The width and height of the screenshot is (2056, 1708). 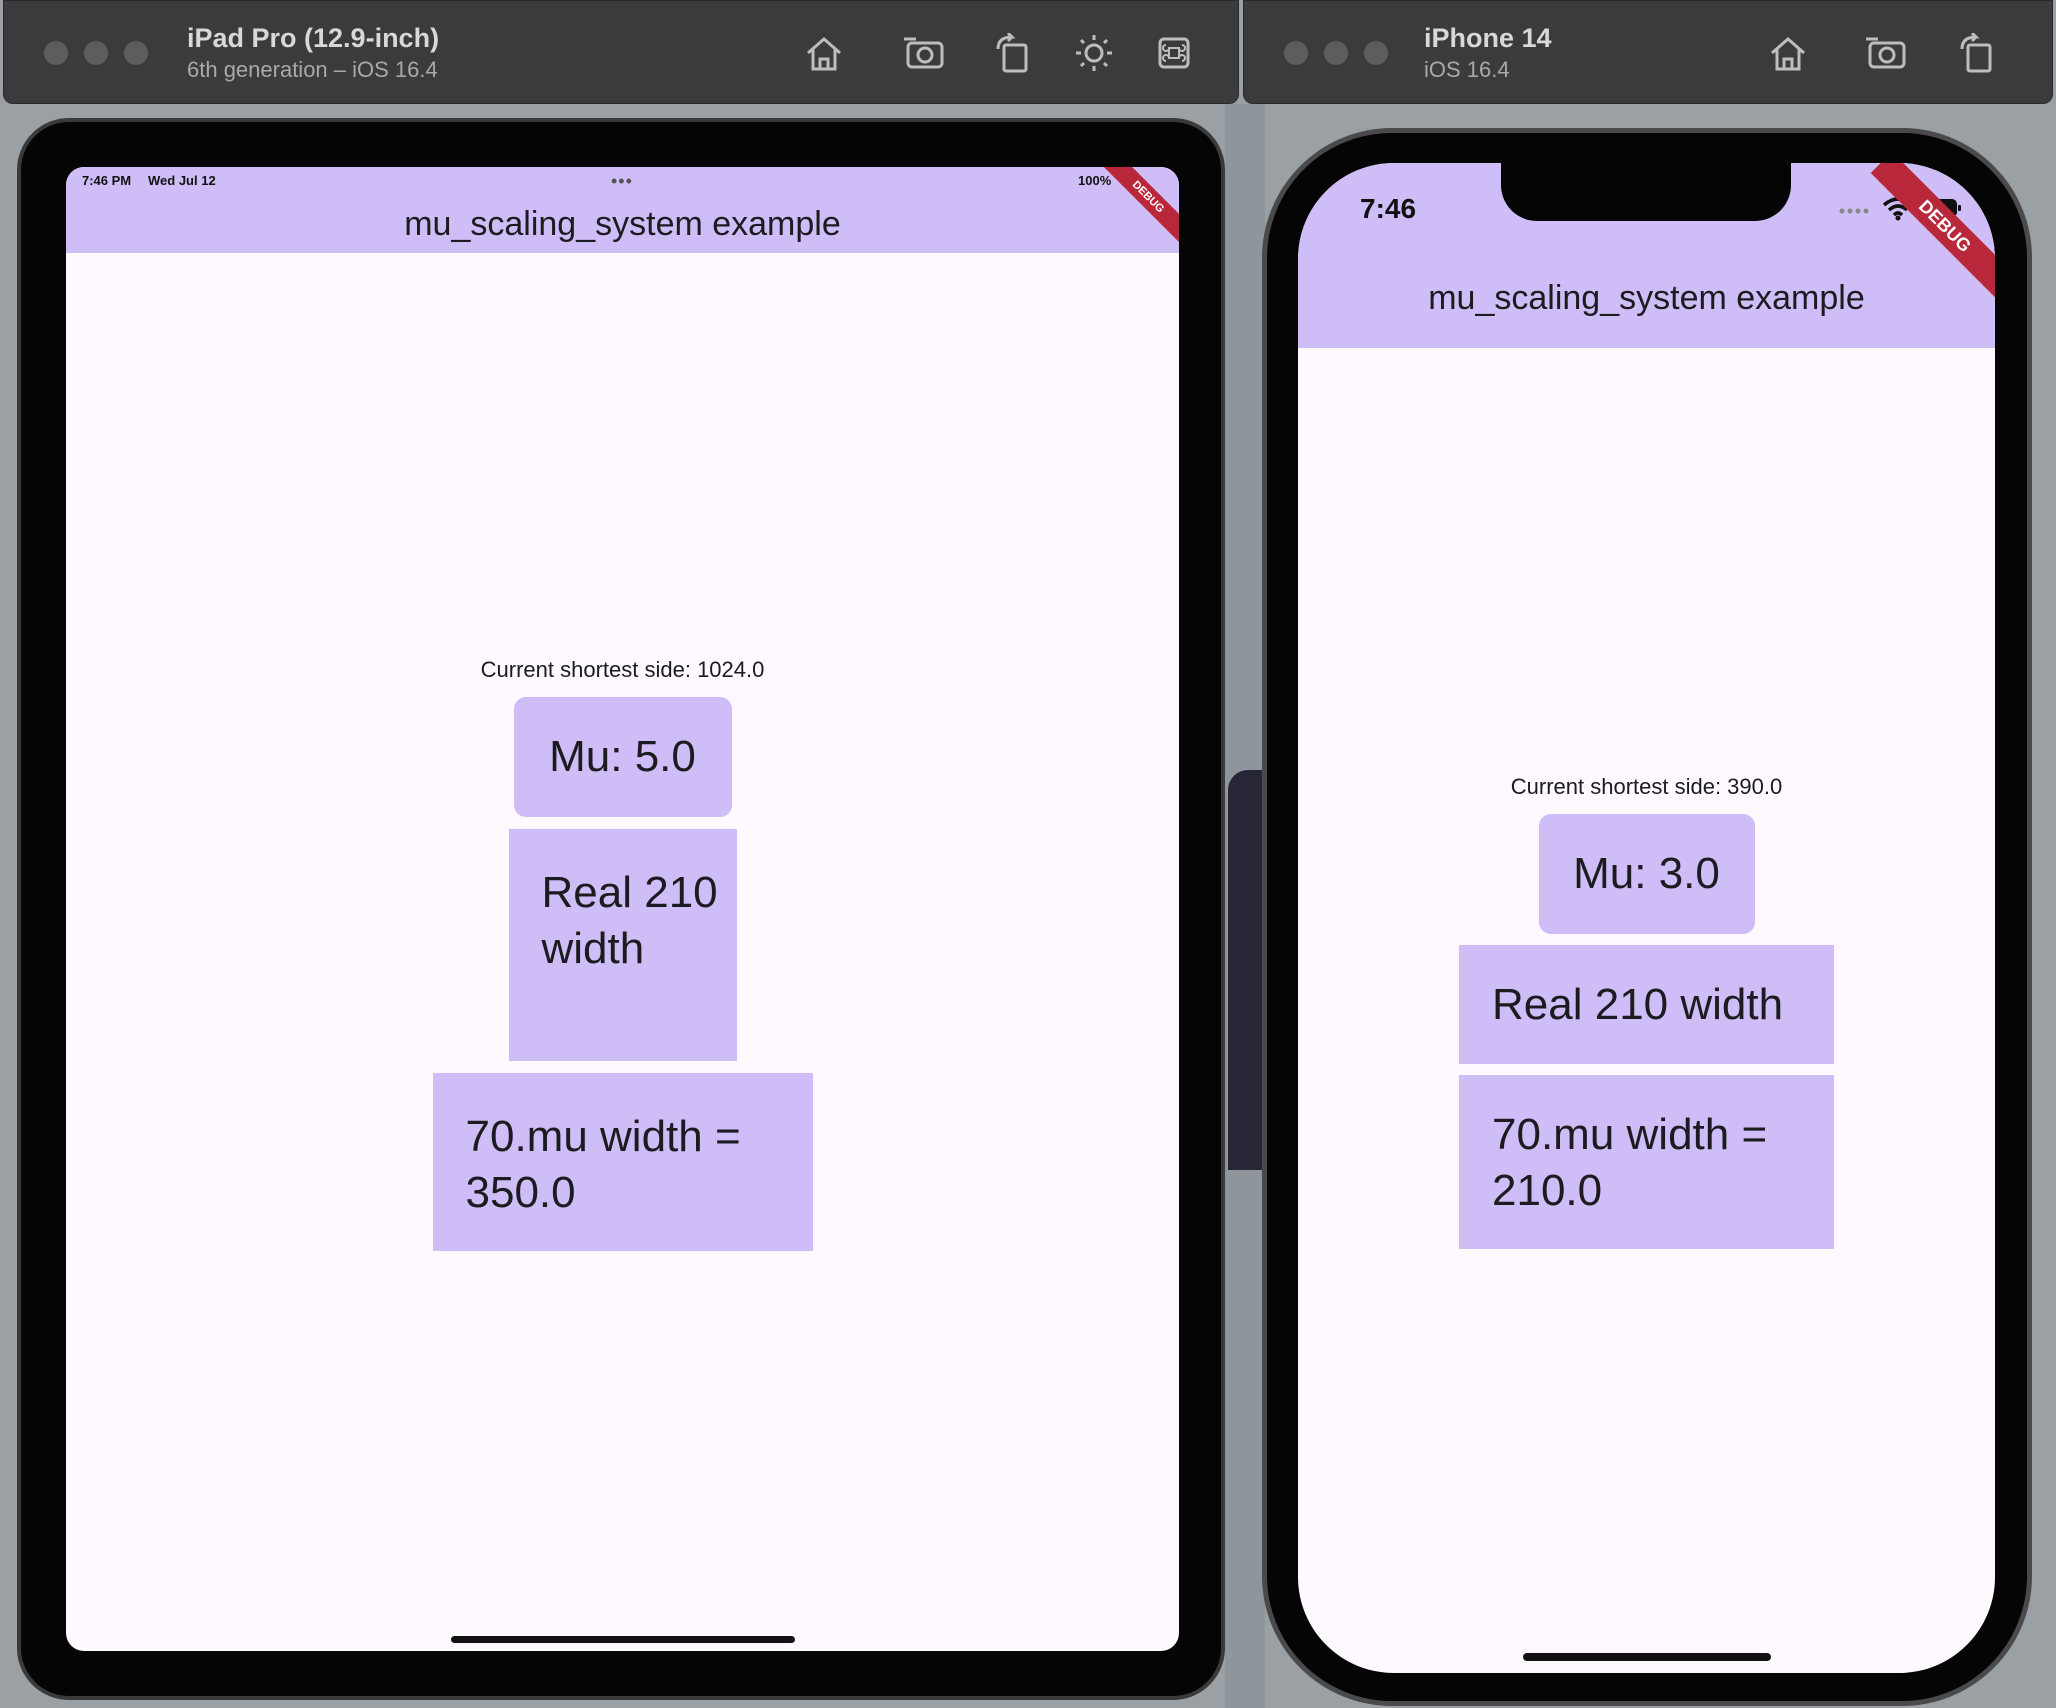 What do you see at coordinates (182, 180) in the screenshot?
I see `status-date: Wed Jul 12` at bounding box center [182, 180].